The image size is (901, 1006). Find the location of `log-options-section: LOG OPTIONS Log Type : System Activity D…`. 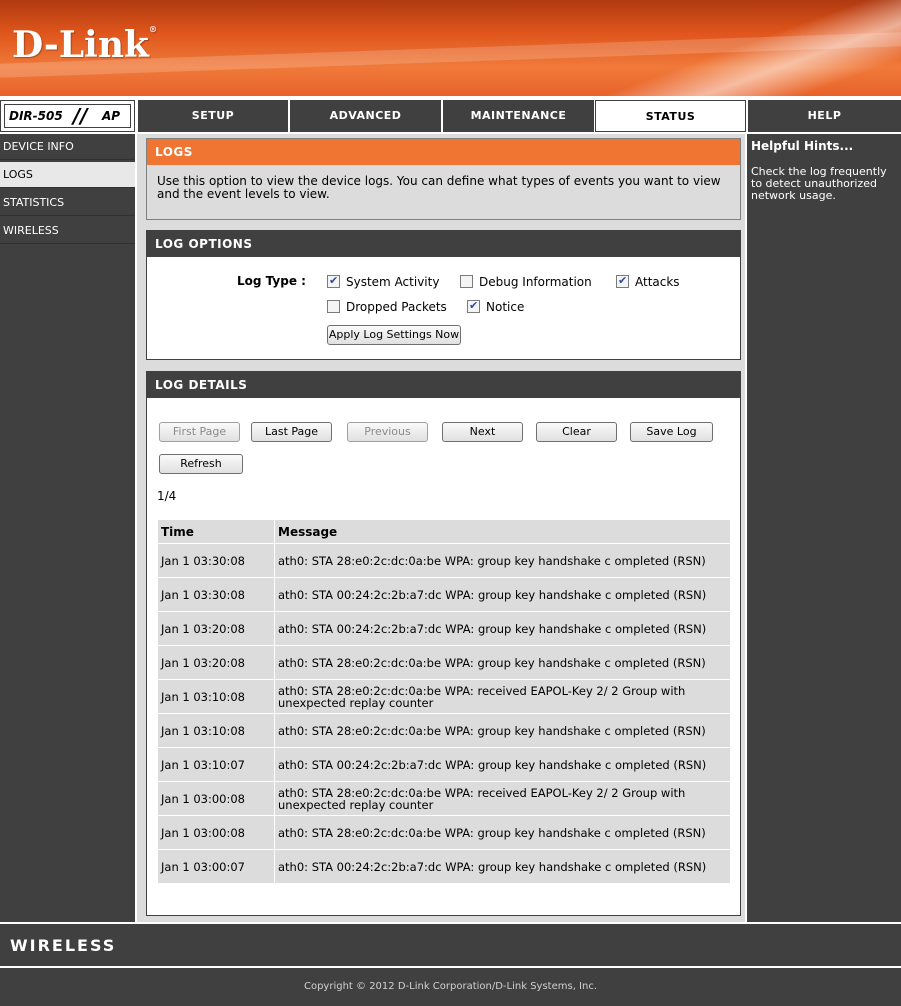

log-options-section: LOG OPTIONS Log Type : System Activity D… is located at coordinates (443, 295).